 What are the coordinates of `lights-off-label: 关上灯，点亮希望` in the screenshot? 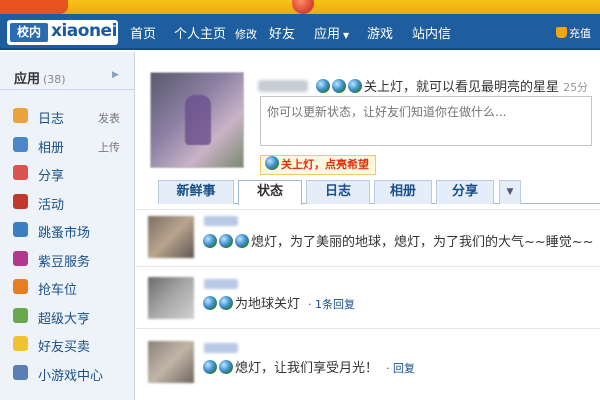 It's located at (325, 164).